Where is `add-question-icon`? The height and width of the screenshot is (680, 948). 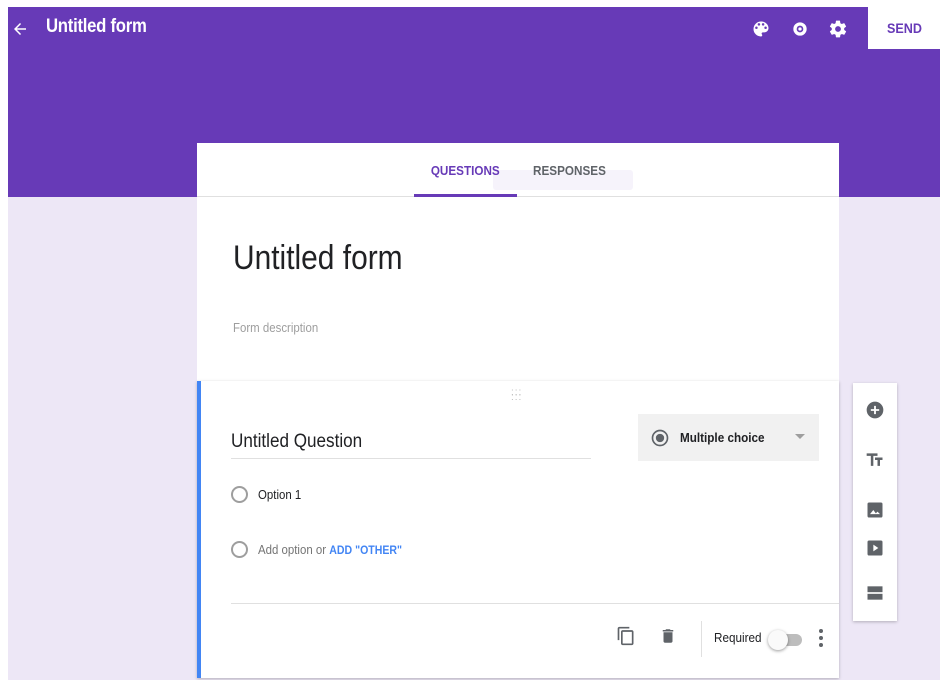
add-question-icon is located at coordinates (875, 410).